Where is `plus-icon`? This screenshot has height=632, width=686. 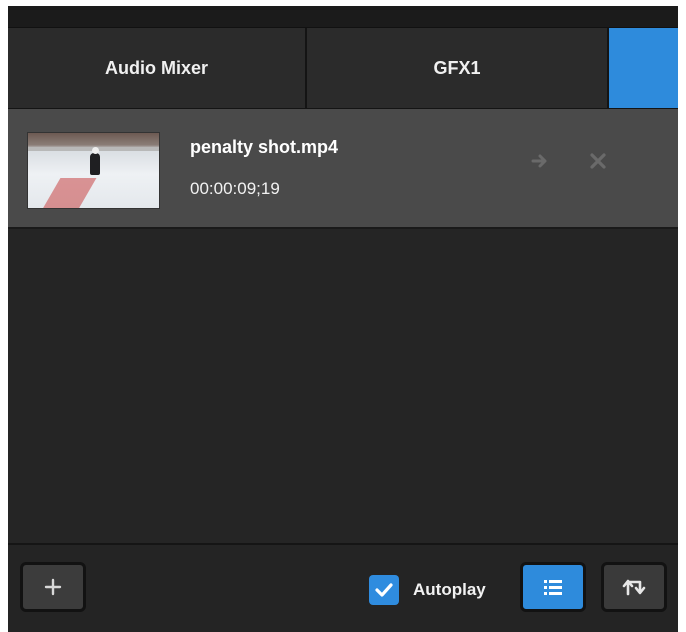
plus-icon is located at coordinates (53, 587).